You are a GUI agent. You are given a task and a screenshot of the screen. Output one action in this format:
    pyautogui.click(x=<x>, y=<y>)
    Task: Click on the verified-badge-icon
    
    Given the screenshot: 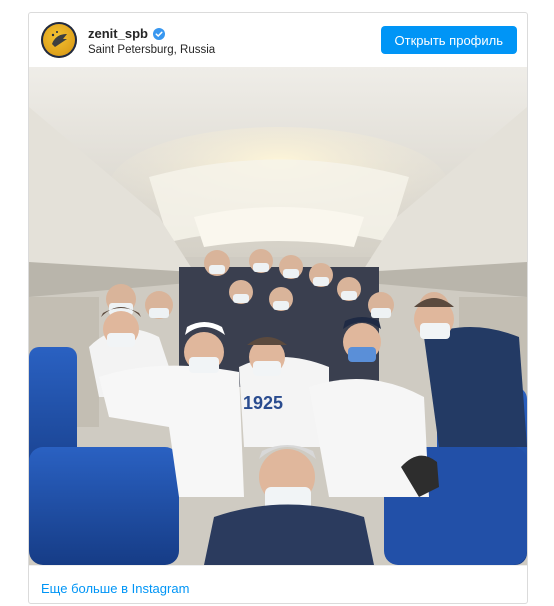 What is the action you would take?
    pyautogui.click(x=158, y=33)
    